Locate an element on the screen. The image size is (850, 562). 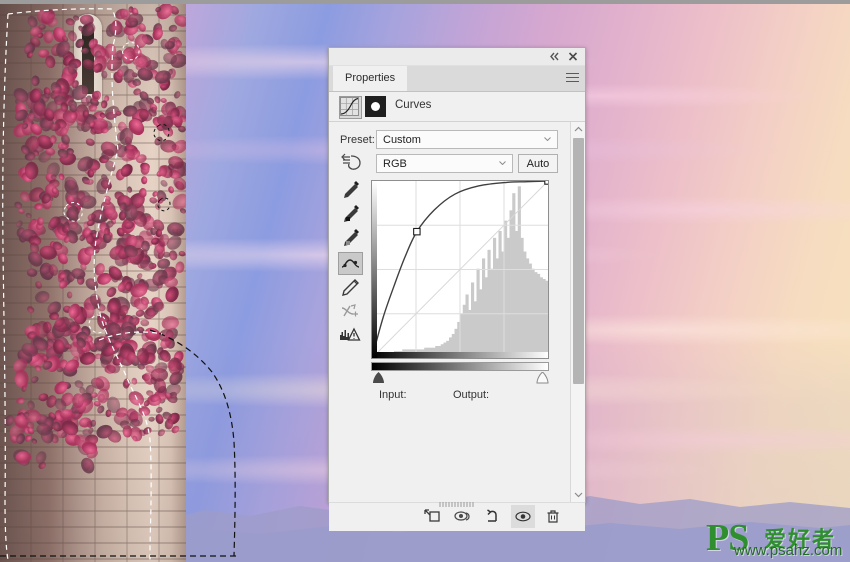
smooth-curve-tool is located at coordinates (350, 311).